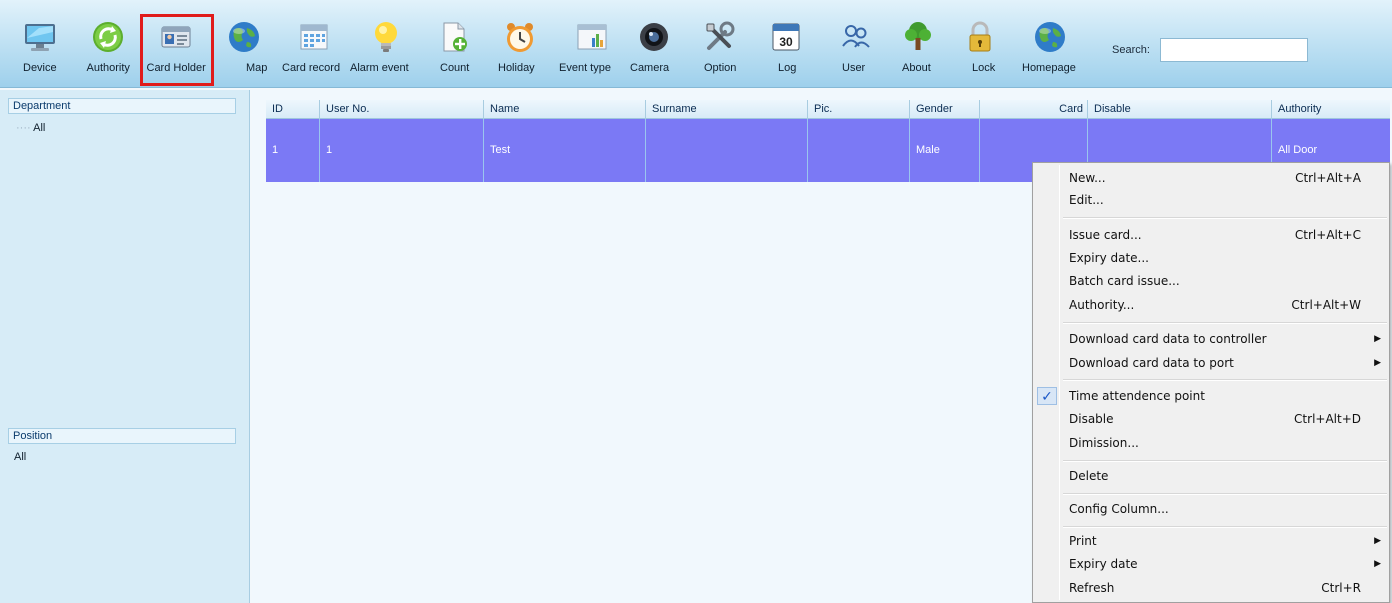 This screenshot has width=1392, height=603. What do you see at coordinates (40, 47) in the screenshot?
I see `toolbar-device-button: Device` at bounding box center [40, 47].